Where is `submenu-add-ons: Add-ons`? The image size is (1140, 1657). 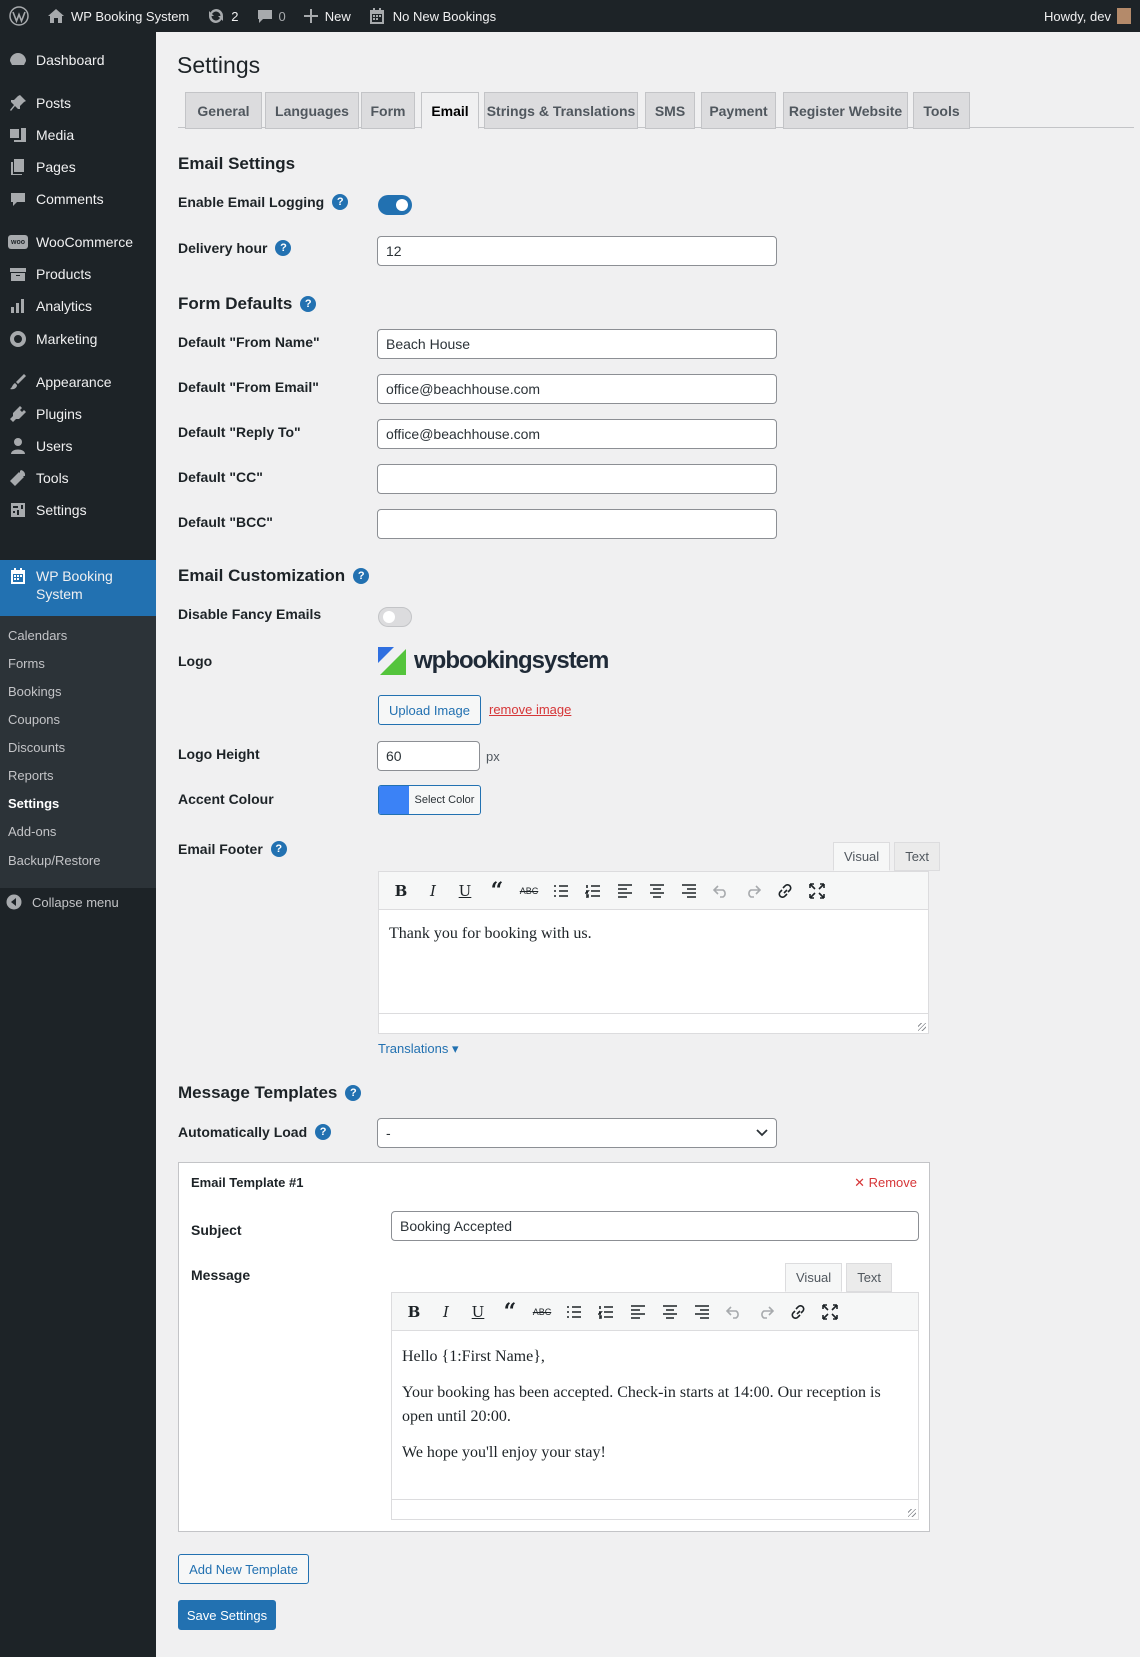 submenu-add-ons: Add-ons is located at coordinates (32, 831).